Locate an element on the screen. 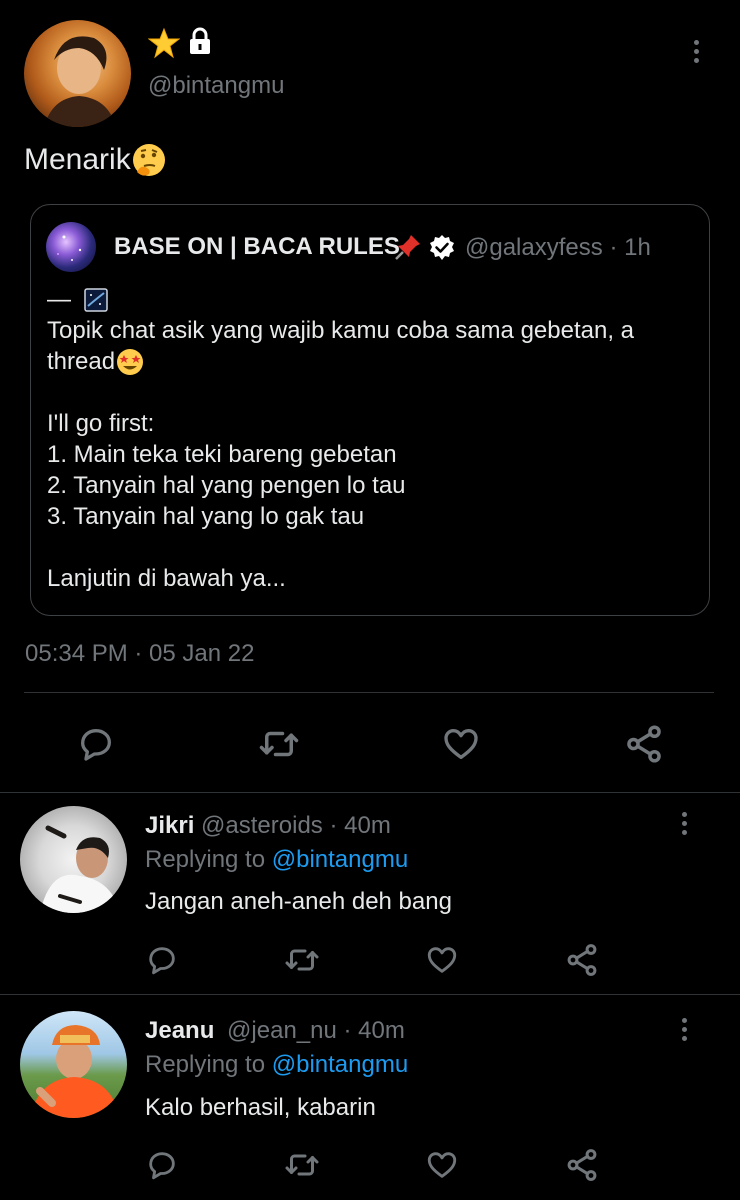 This screenshot has width=740, height=1200. reply-author-handle: @jean_nu is located at coordinates (282, 1030).